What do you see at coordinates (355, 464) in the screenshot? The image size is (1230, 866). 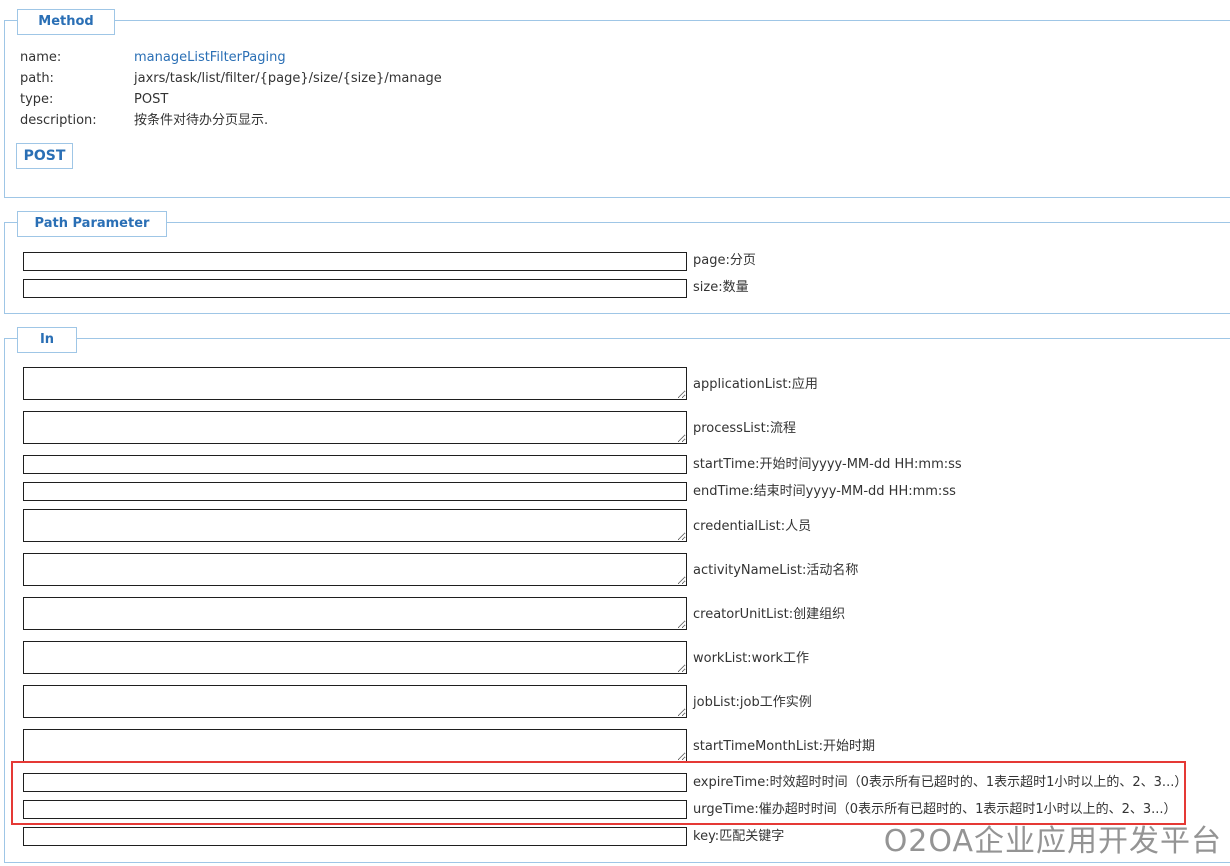 I see `start-time-input` at bounding box center [355, 464].